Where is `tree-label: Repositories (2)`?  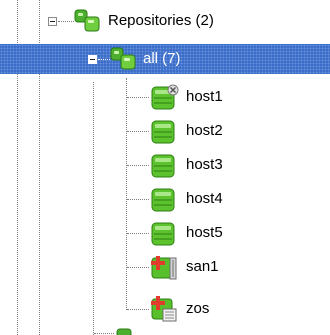 tree-label: Repositories (2) is located at coordinates (161, 20).